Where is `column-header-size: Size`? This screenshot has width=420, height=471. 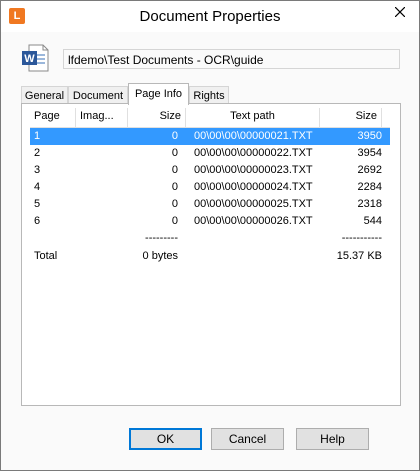
column-header-size: Size is located at coordinates (157, 117).